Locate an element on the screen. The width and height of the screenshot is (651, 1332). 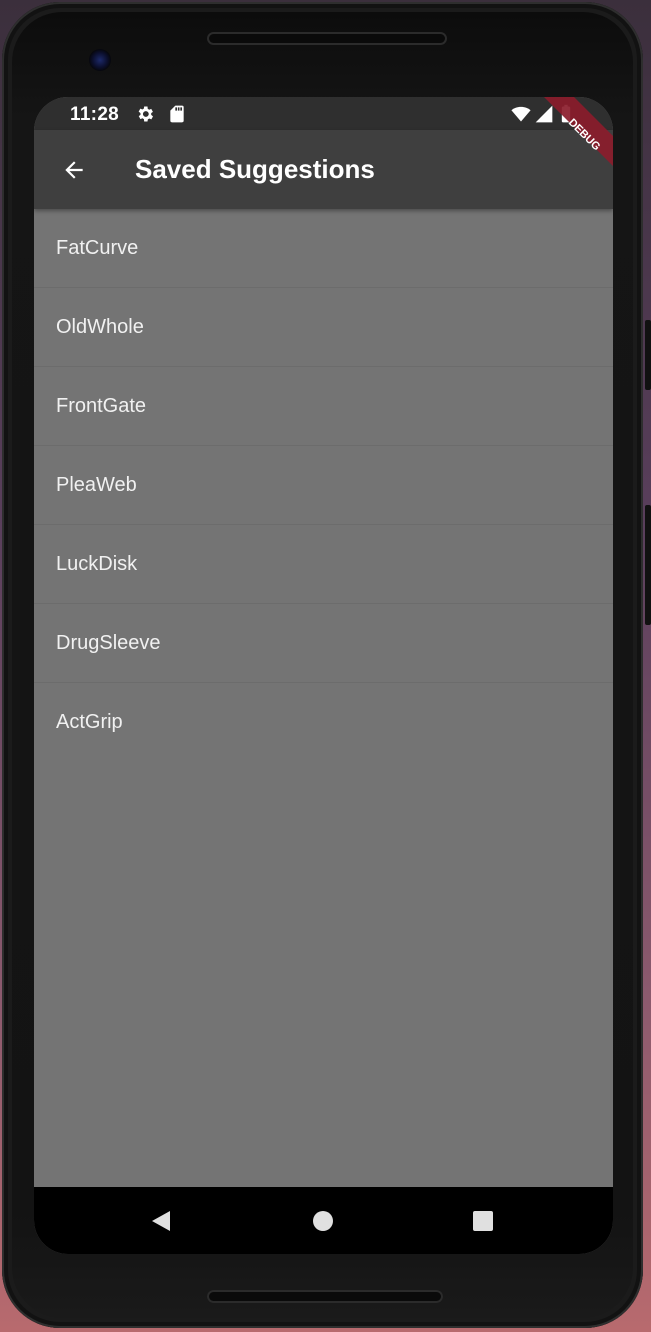
nav-home-button is located at coordinates (323, 1221).